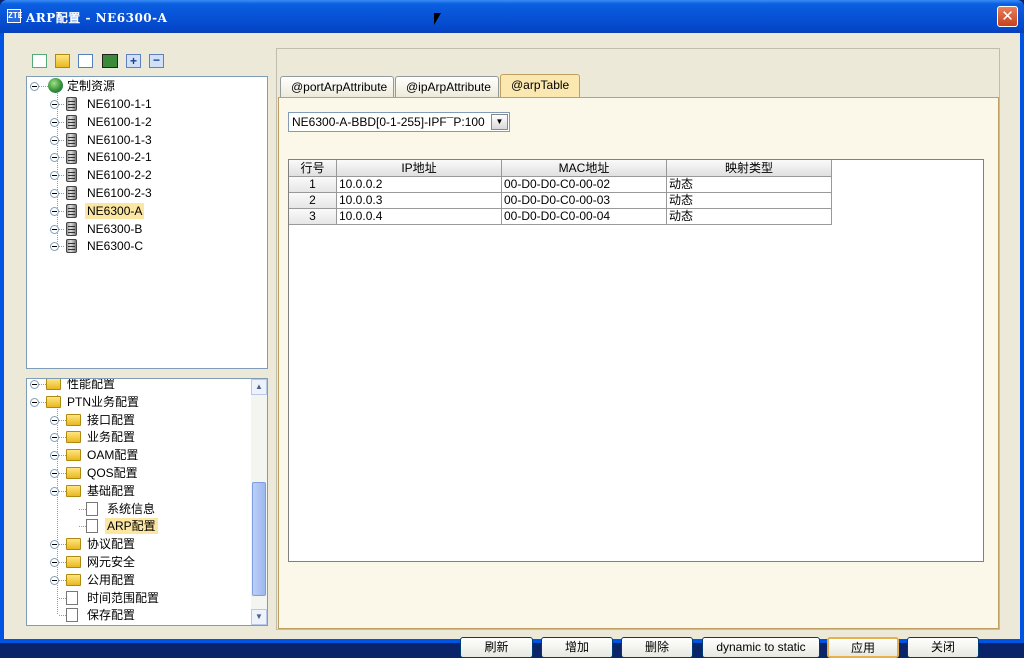 Image resolution: width=1024 pixels, height=658 pixels. What do you see at coordinates (91, 86) in the screenshot?
I see `tree-root-label: 定制资源` at bounding box center [91, 86].